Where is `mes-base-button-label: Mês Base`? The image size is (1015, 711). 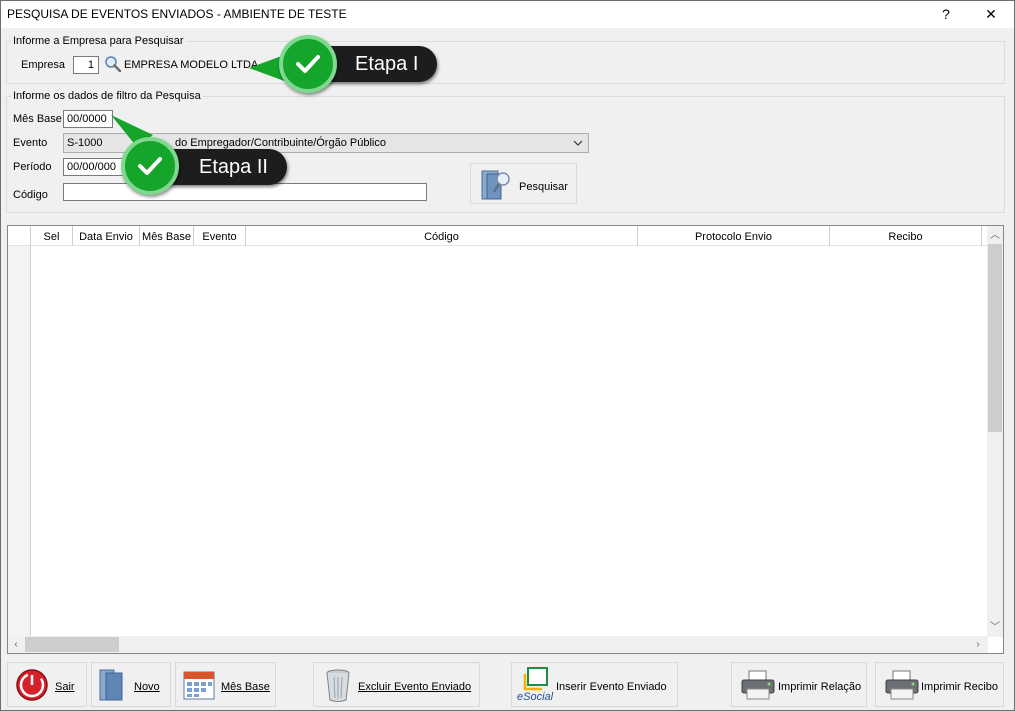 mes-base-button-label: Mês Base is located at coordinates (245, 687).